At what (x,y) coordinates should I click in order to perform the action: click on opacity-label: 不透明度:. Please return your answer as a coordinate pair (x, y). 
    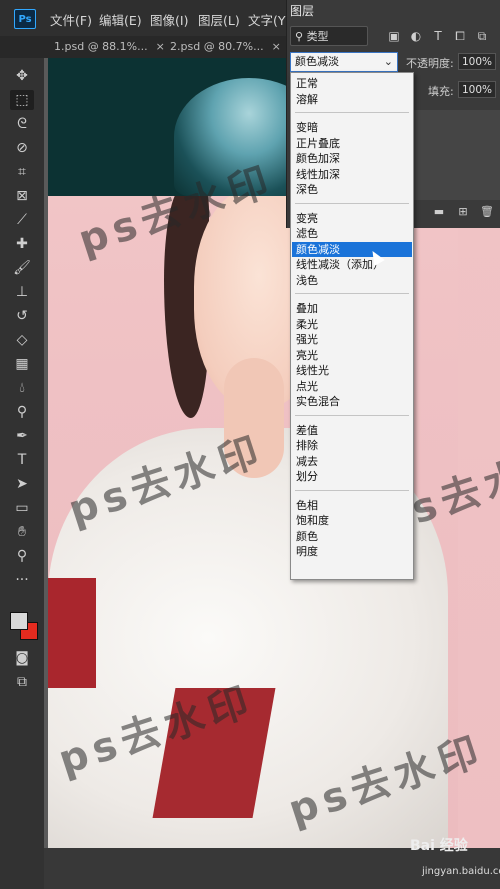
    Looking at the image, I should click on (430, 63).